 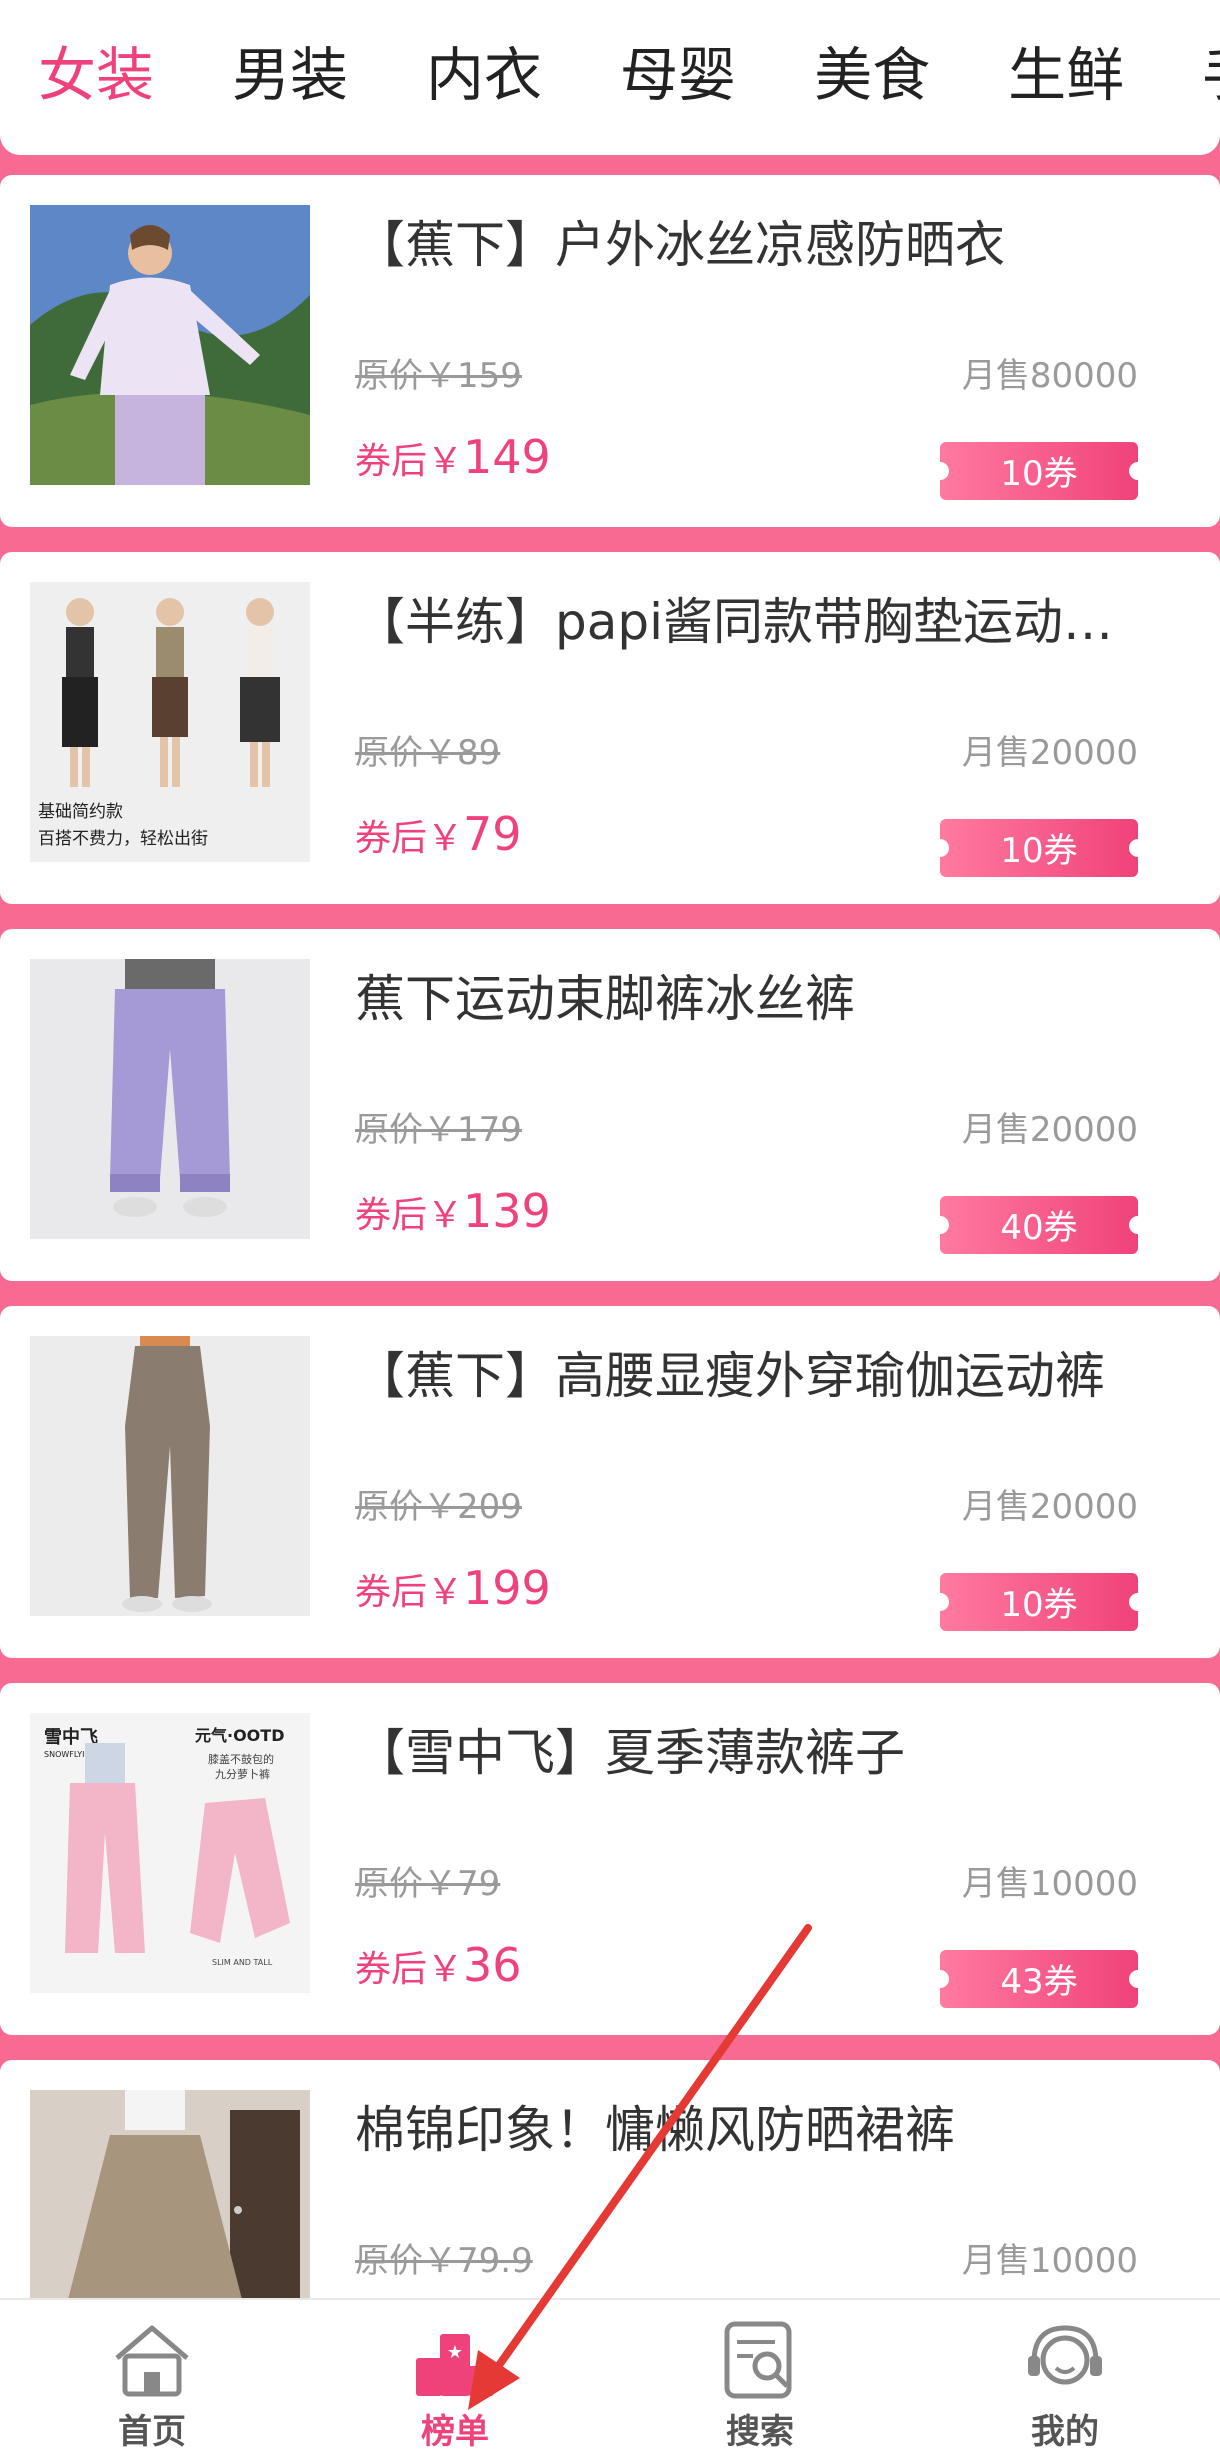 What do you see at coordinates (444, 2261) in the screenshot?
I see `original-price: 原价￥79.9` at bounding box center [444, 2261].